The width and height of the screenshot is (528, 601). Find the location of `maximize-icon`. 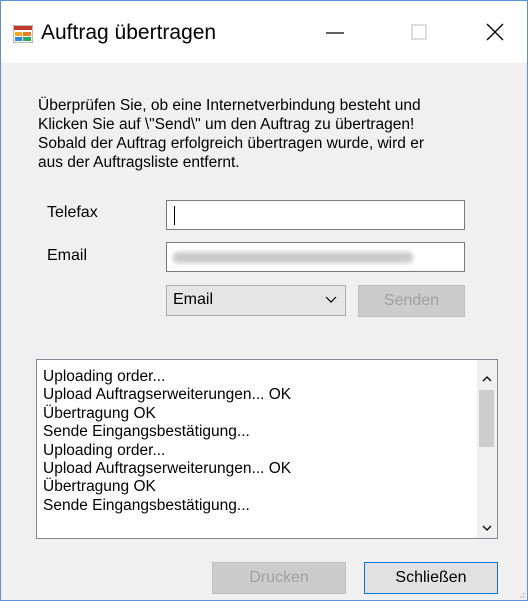

maximize-icon is located at coordinates (419, 32).